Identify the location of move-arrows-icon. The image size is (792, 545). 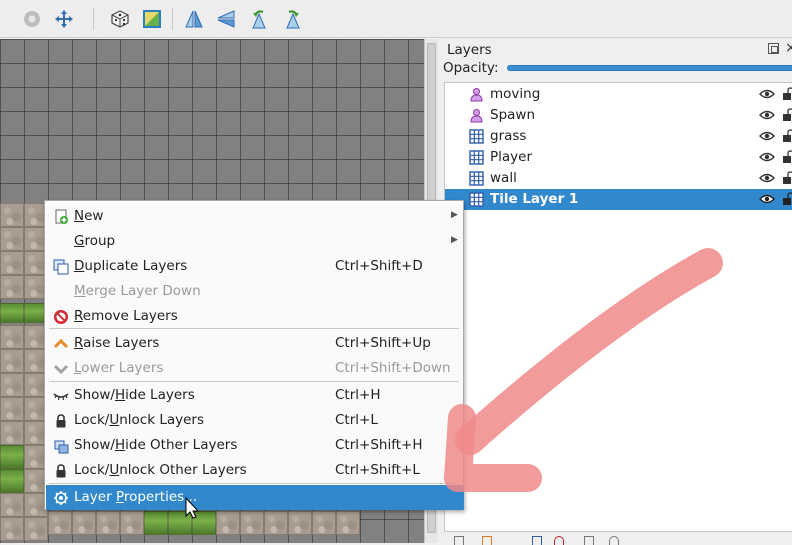
(64, 19).